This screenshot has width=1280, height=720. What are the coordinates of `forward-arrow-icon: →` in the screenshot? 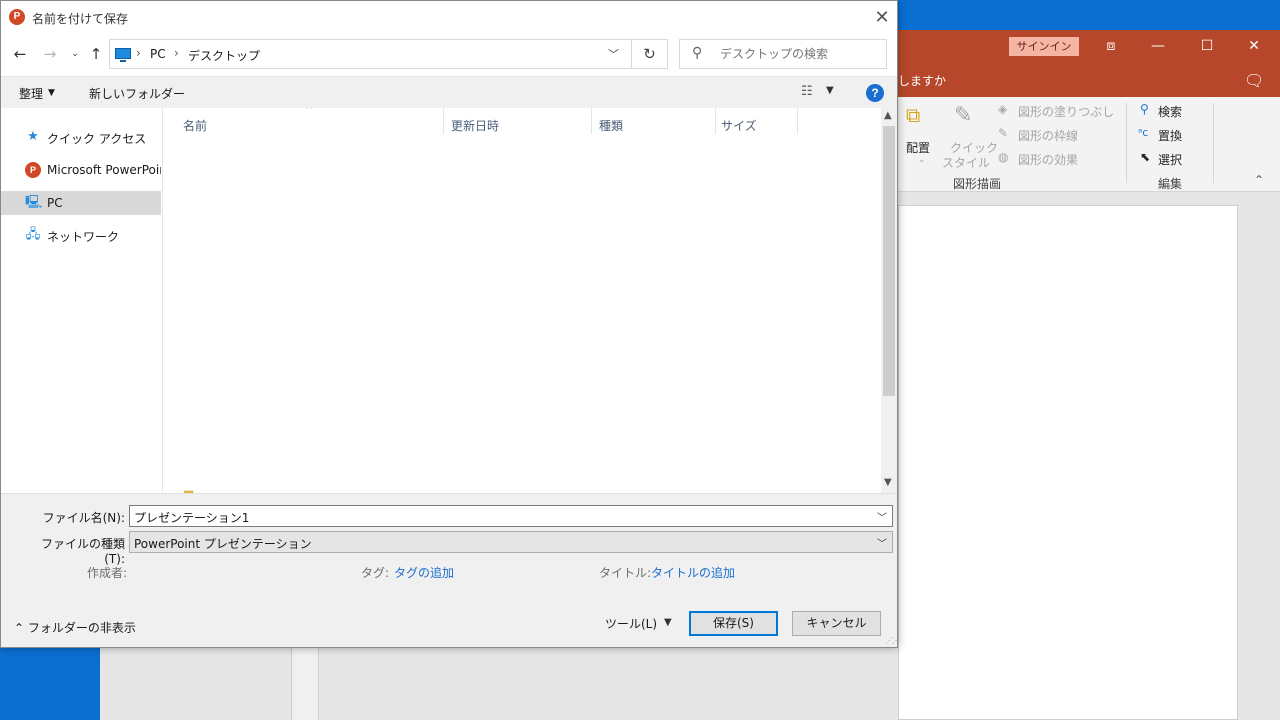 It's located at (50, 54).